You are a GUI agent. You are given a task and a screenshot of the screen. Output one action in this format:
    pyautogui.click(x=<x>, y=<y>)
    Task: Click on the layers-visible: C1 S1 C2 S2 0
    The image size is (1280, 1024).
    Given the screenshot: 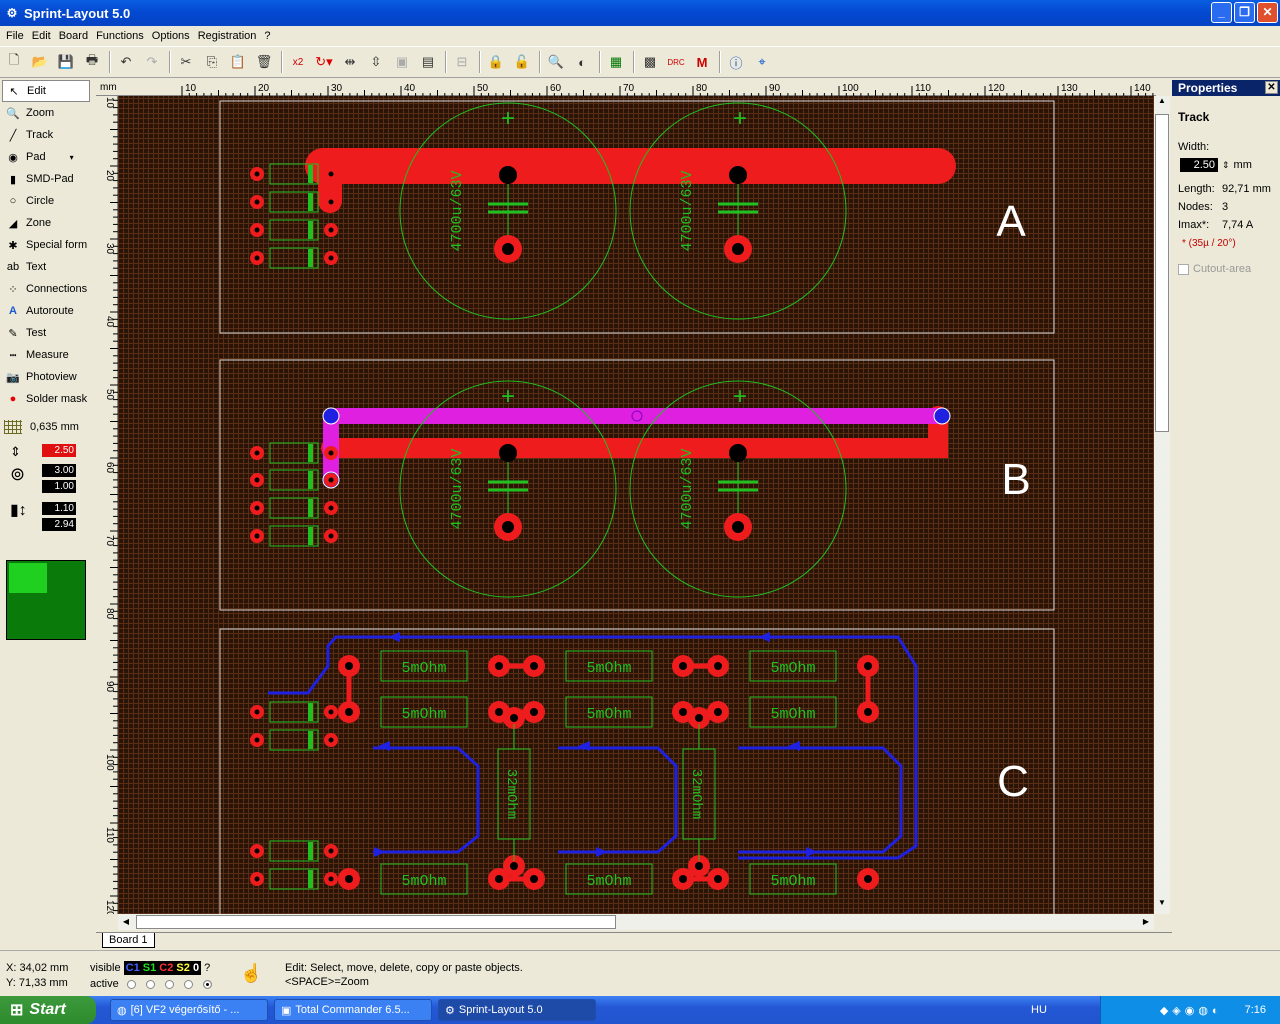 What is the action you would take?
    pyautogui.click(x=162, y=968)
    